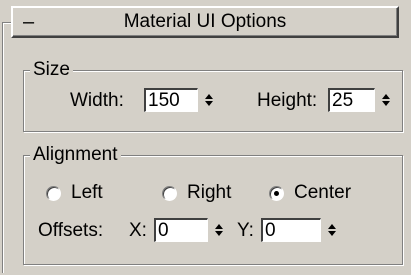  I want to click on offset-y-spinner, so click(300, 231).